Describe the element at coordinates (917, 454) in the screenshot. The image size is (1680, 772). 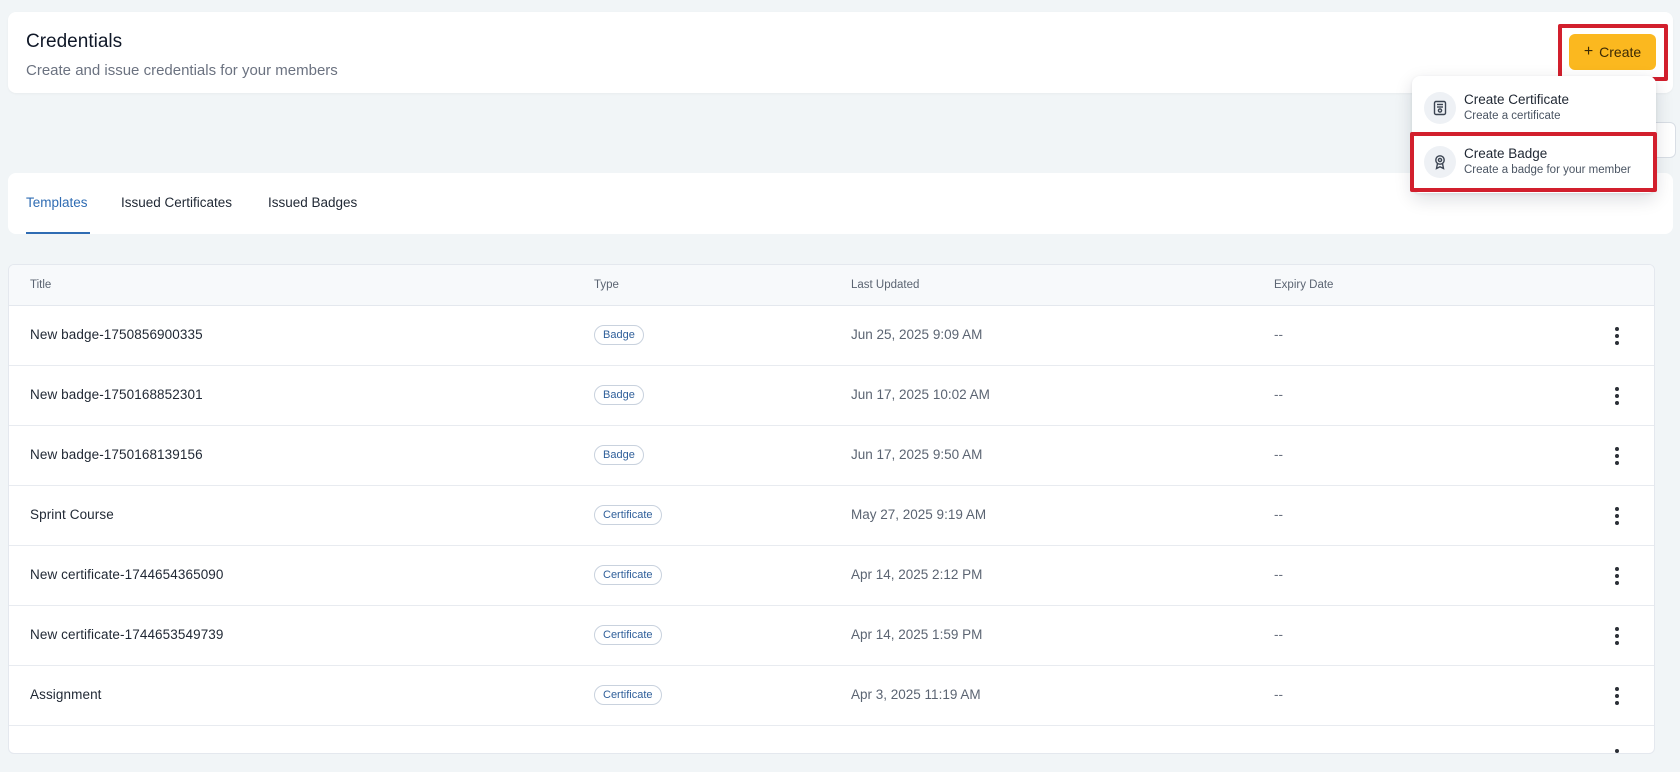
I see `row-last-updated: Jun 17, 2025 9:50 AM` at that location.